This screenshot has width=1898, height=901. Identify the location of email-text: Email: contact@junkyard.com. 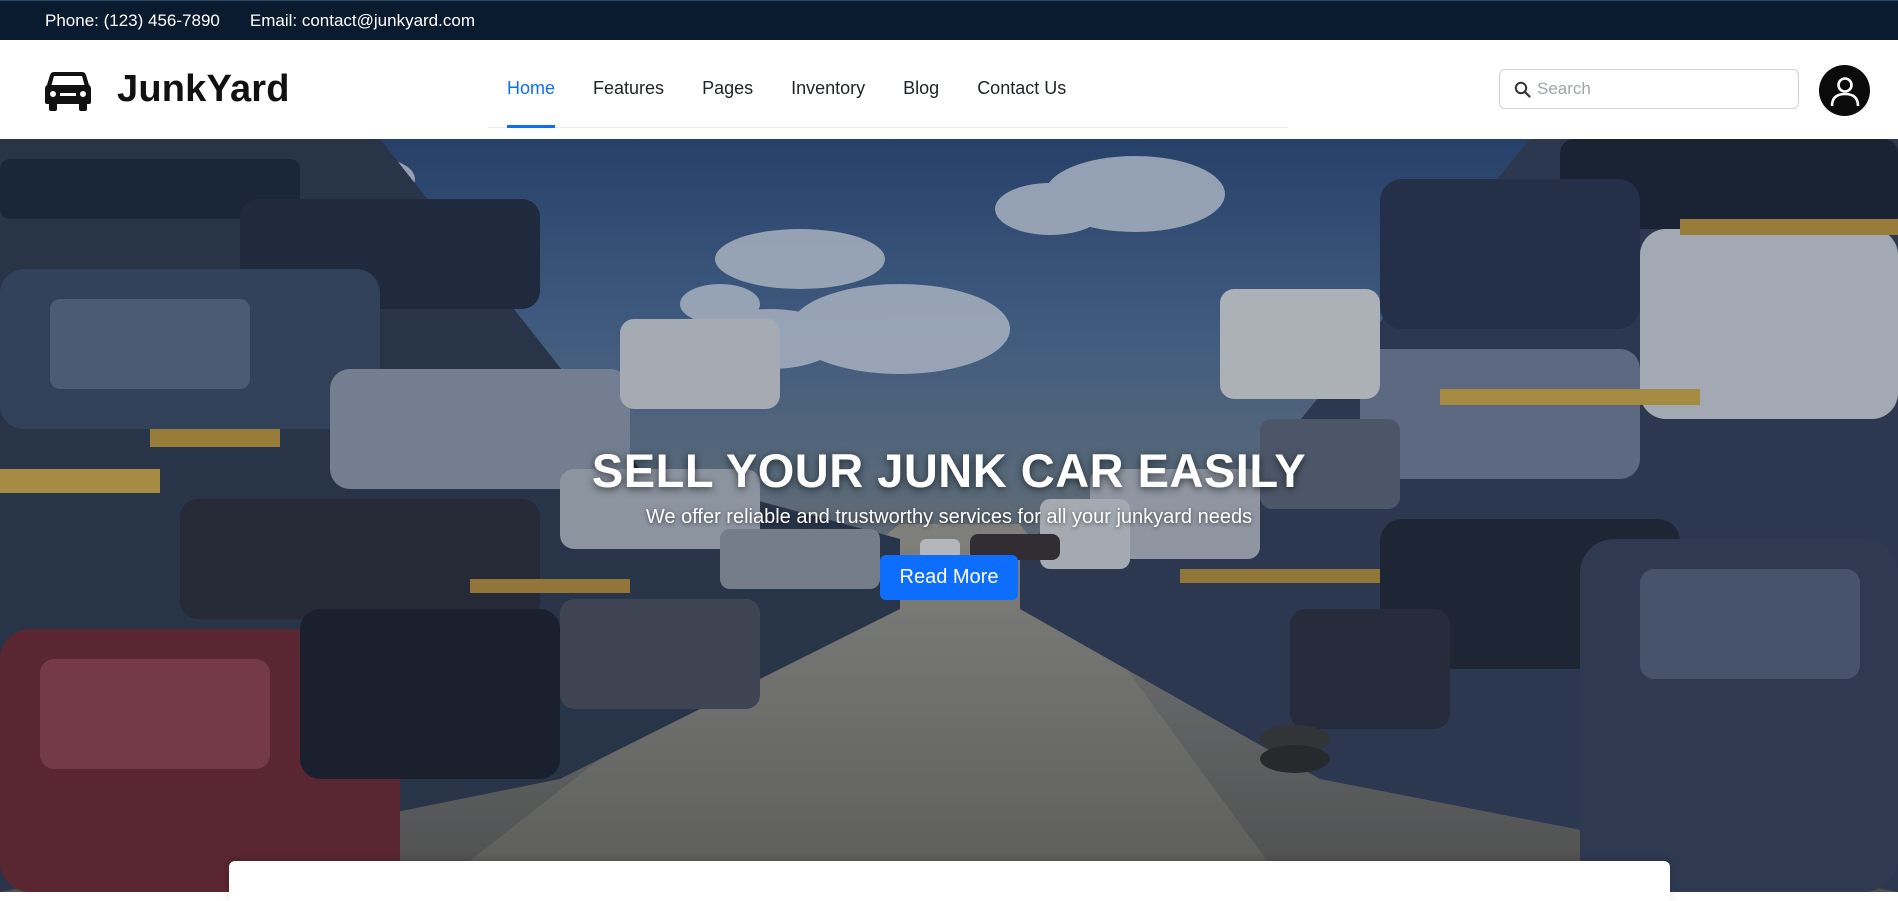
(362, 20).